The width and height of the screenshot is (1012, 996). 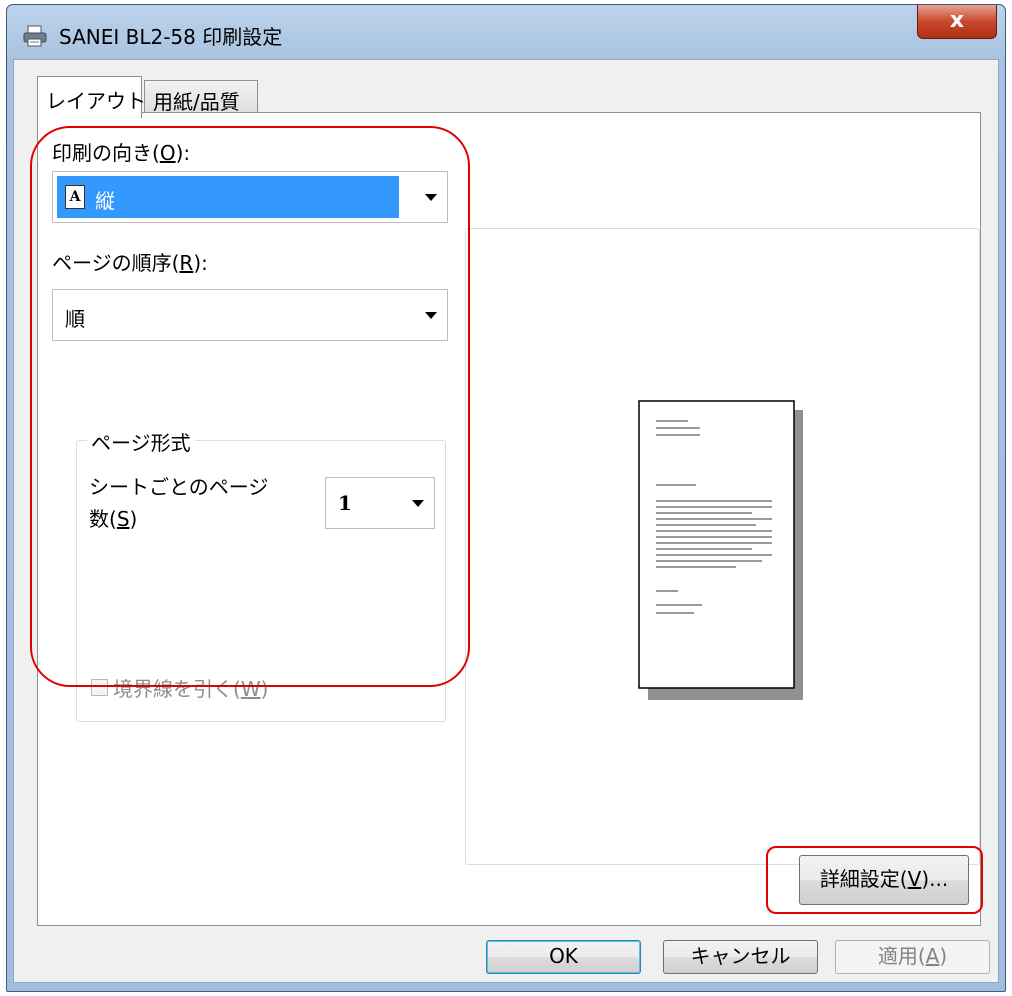 I want to click on orientation-value: 縦, so click(x=105, y=201).